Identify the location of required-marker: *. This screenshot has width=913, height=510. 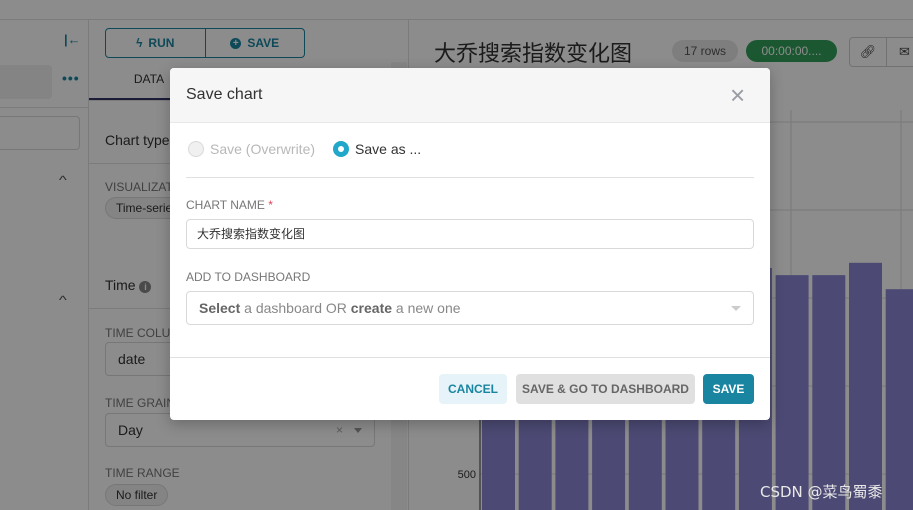
(270, 205).